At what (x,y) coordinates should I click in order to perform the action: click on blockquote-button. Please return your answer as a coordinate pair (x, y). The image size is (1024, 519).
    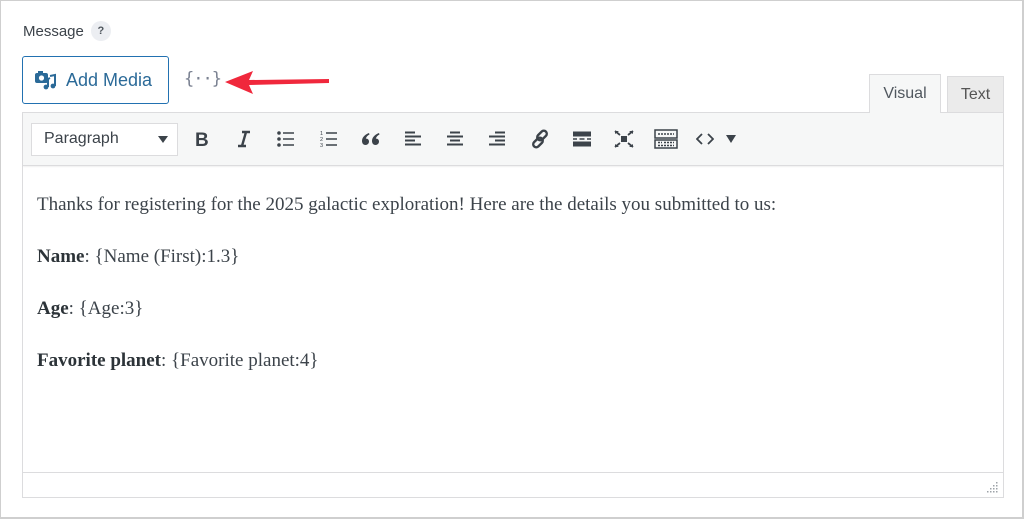
    Looking at the image, I should click on (371, 139).